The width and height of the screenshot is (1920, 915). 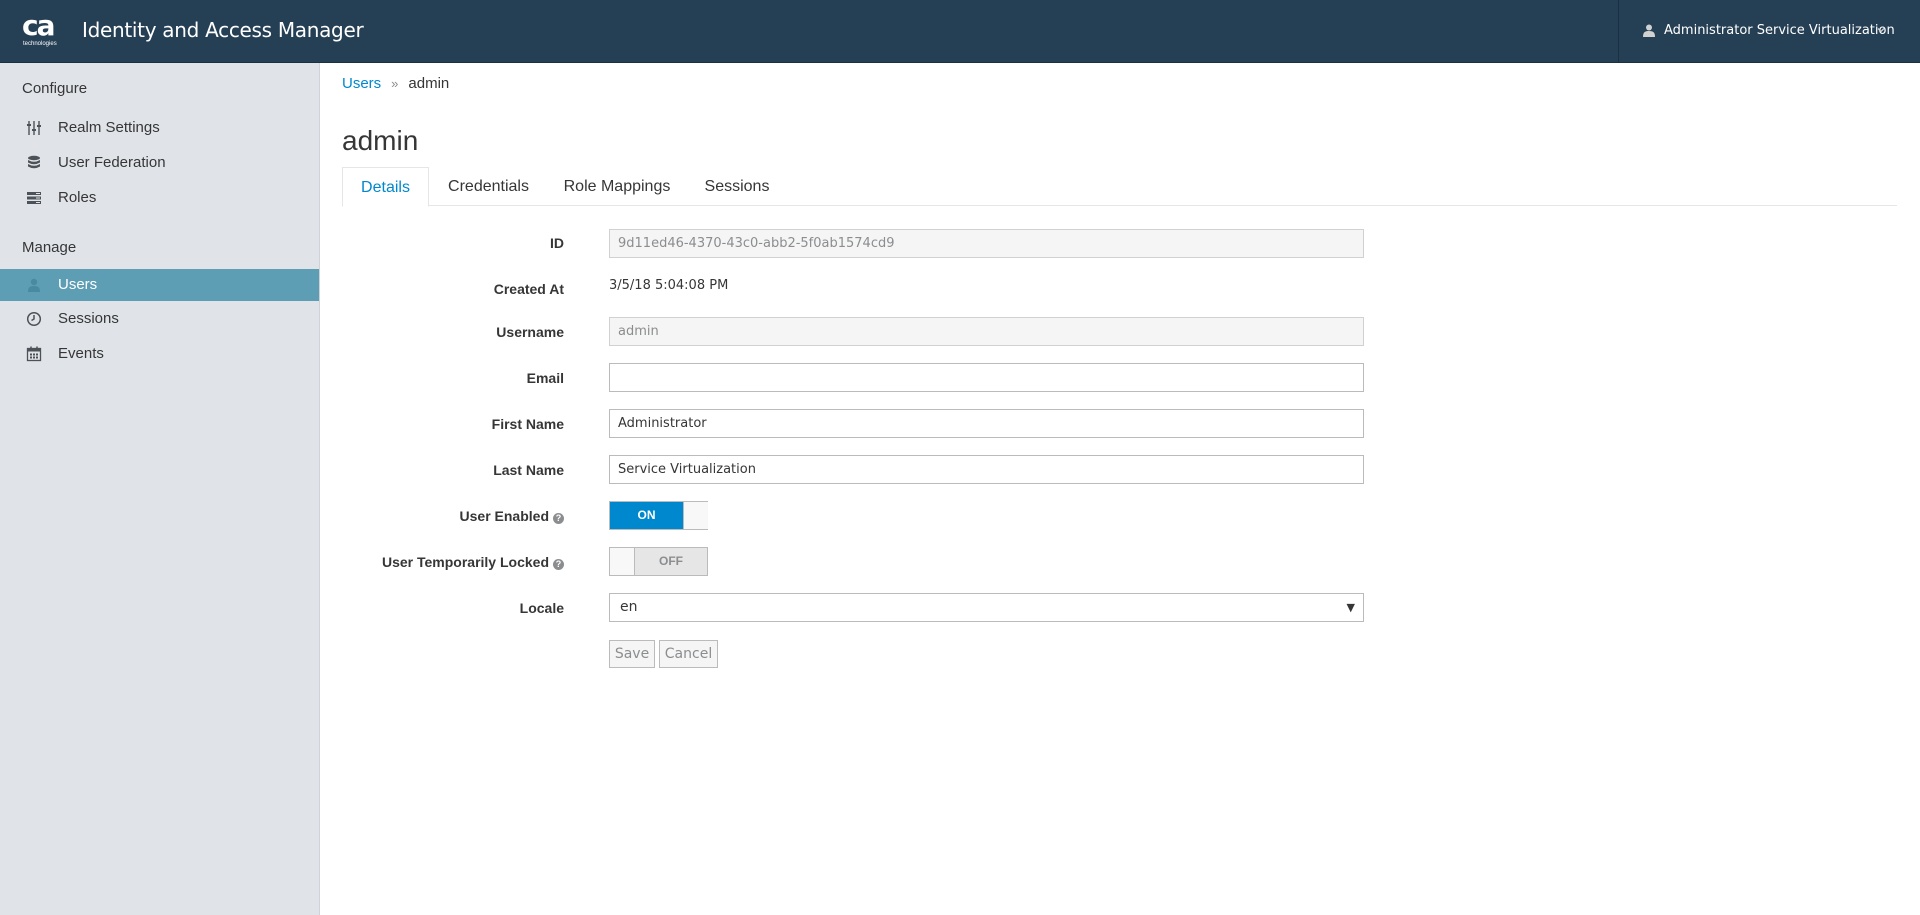 I want to click on sliders-icon, so click(x=34, y=128).